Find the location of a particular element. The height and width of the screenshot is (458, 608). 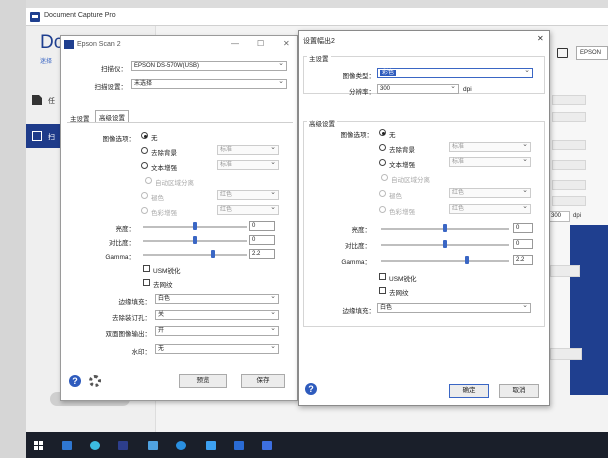

dpi-field: 300 is located at coordinates (559, 216).